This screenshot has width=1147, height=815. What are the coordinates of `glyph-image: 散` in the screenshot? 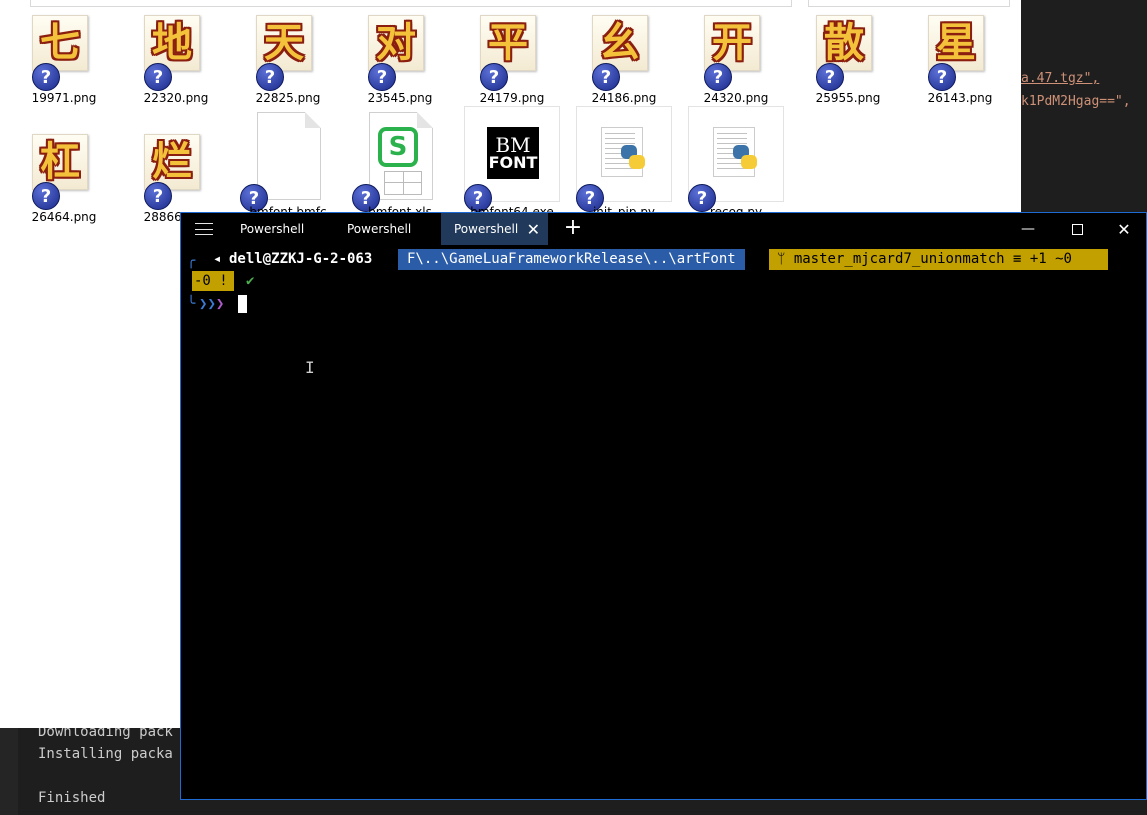 It's located at (844, 43).